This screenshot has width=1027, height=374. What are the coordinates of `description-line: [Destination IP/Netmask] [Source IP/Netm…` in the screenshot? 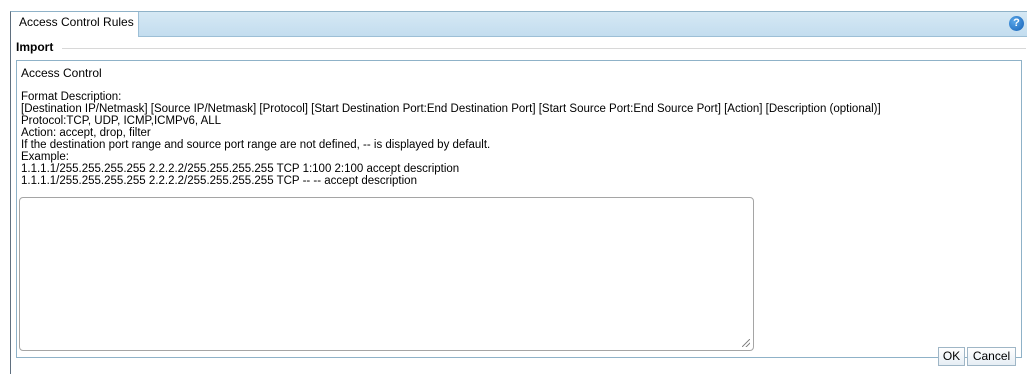 It's located at (451, 109).